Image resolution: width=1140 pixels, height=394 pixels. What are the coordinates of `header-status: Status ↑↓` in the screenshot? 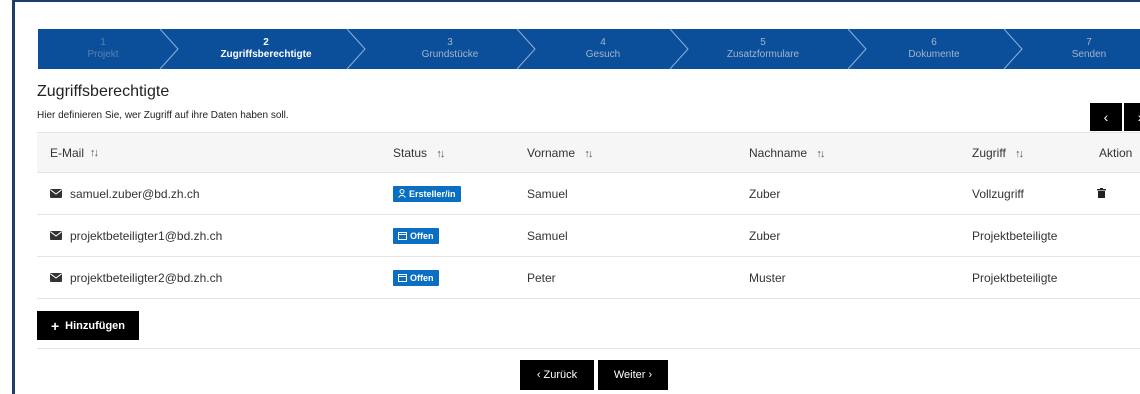 It's located at (419, 152).